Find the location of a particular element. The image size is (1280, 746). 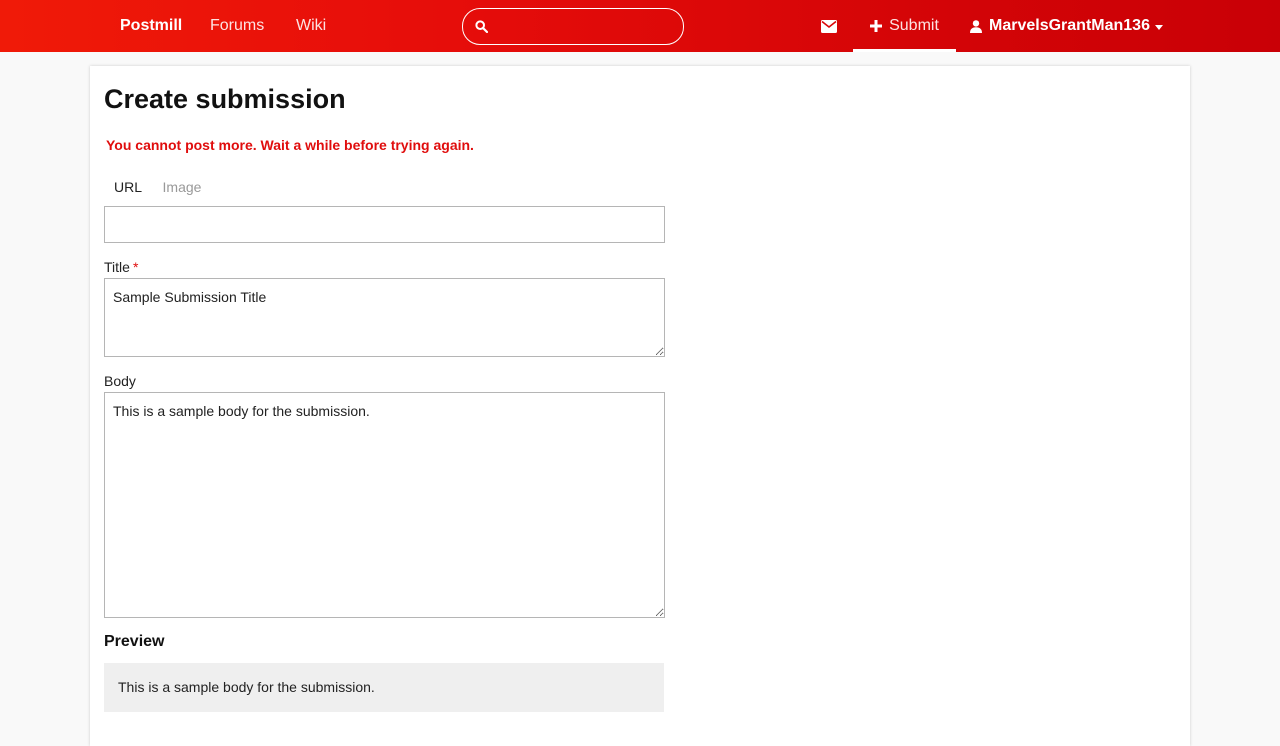

submission-type-tabs: URL Image is located at coordinates (158, 187).